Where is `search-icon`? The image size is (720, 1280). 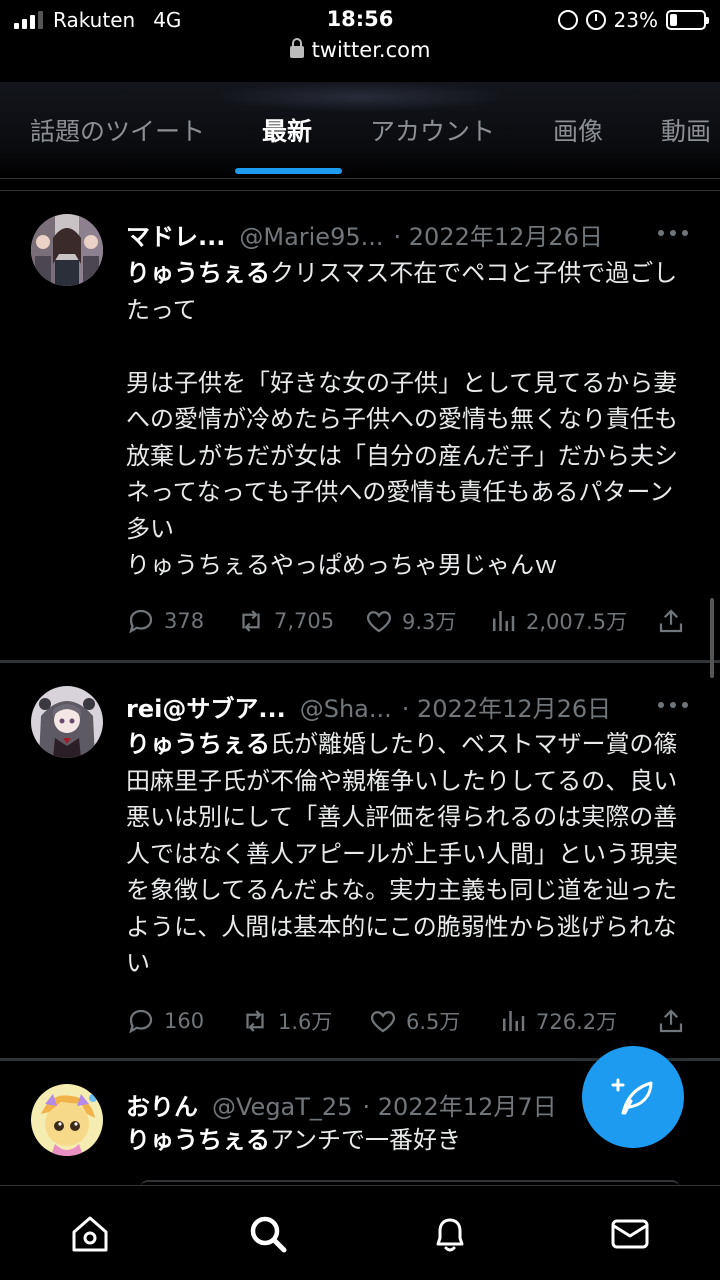
search-icon is located at coordinates (268, 1234).